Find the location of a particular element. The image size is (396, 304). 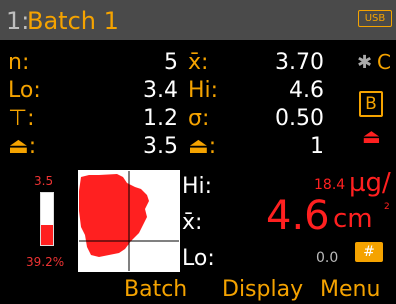

unit-superscript: 2 is located at coordinates (387, 207).